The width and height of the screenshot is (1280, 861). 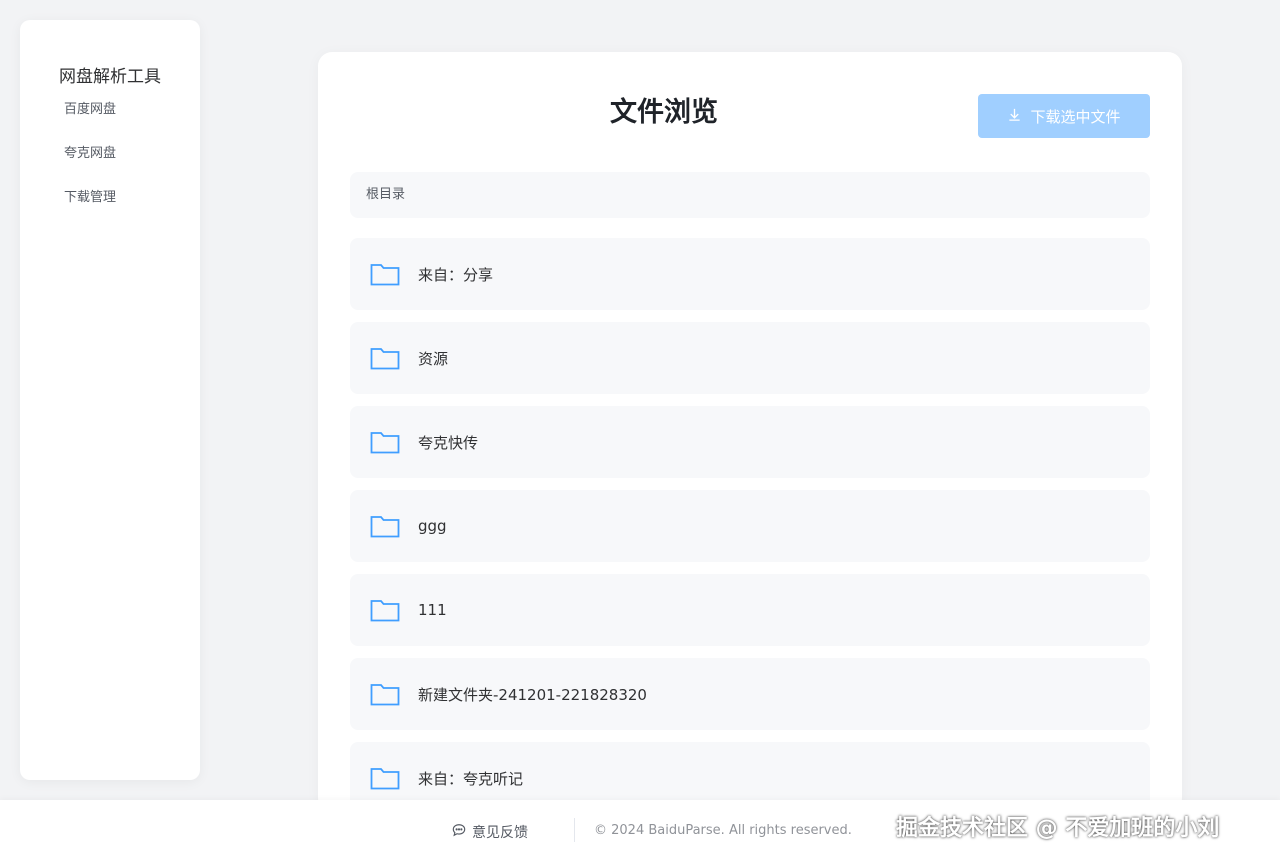 I want to click on file-row: 来自：分享, so click(x=750, y=274).